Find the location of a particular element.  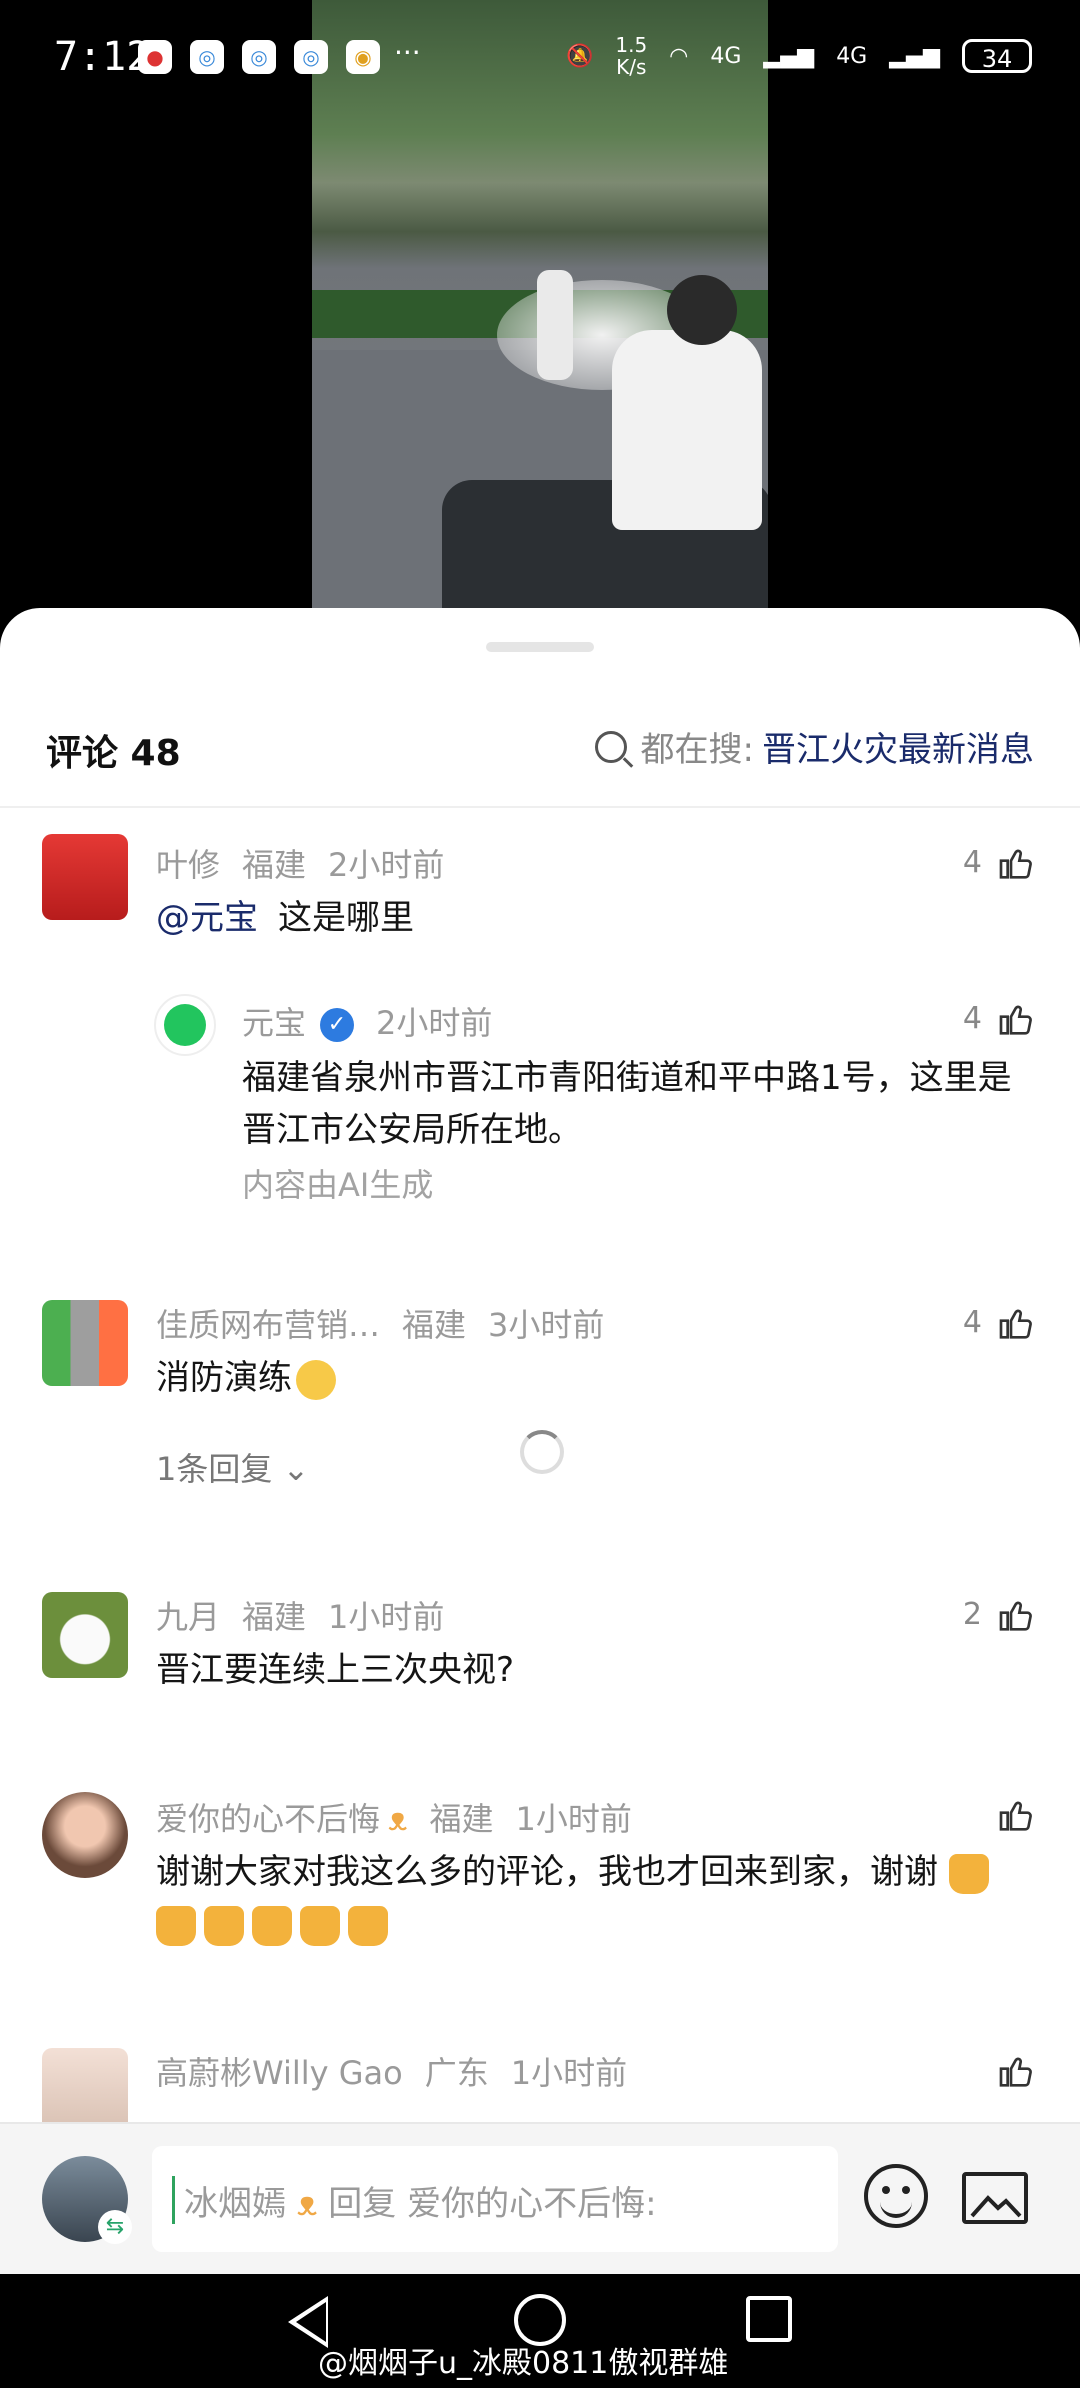

sim1-signal: 4G is located at coordinates (726, 56).